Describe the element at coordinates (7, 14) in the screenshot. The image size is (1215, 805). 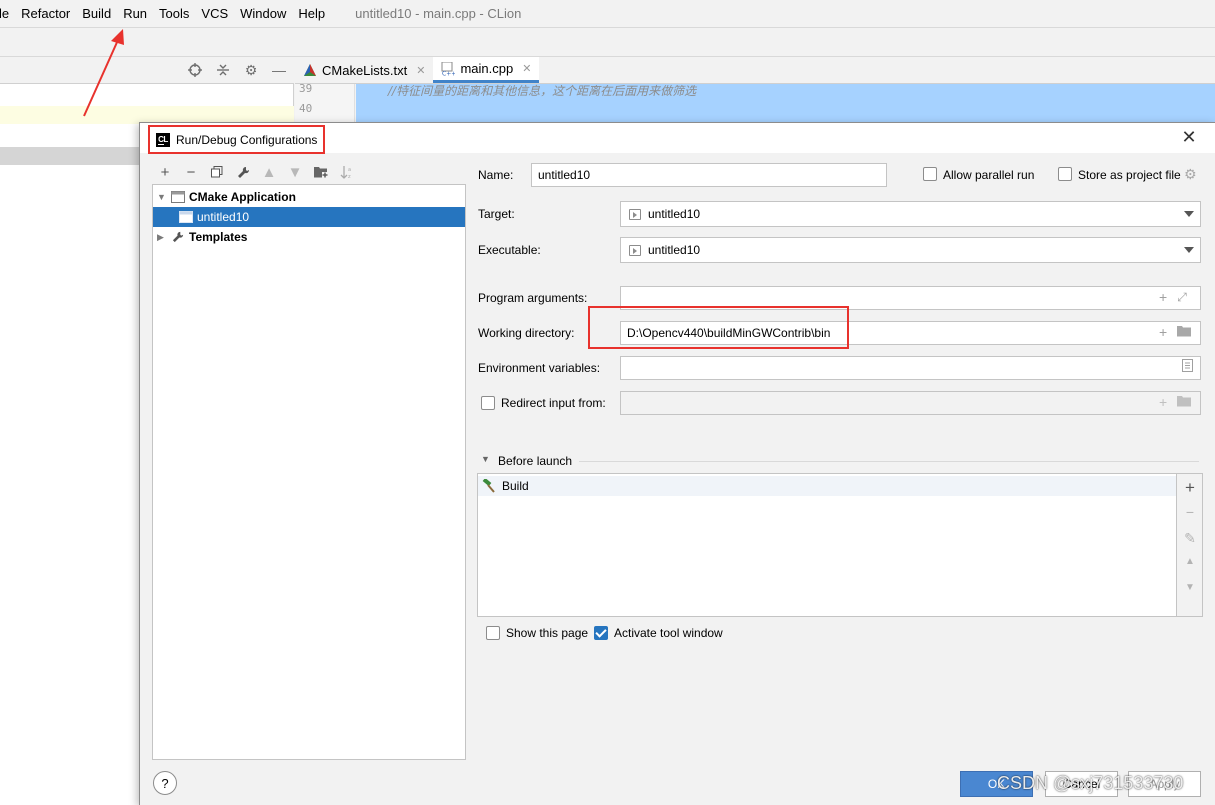
I see `menu-file: le` at that location.